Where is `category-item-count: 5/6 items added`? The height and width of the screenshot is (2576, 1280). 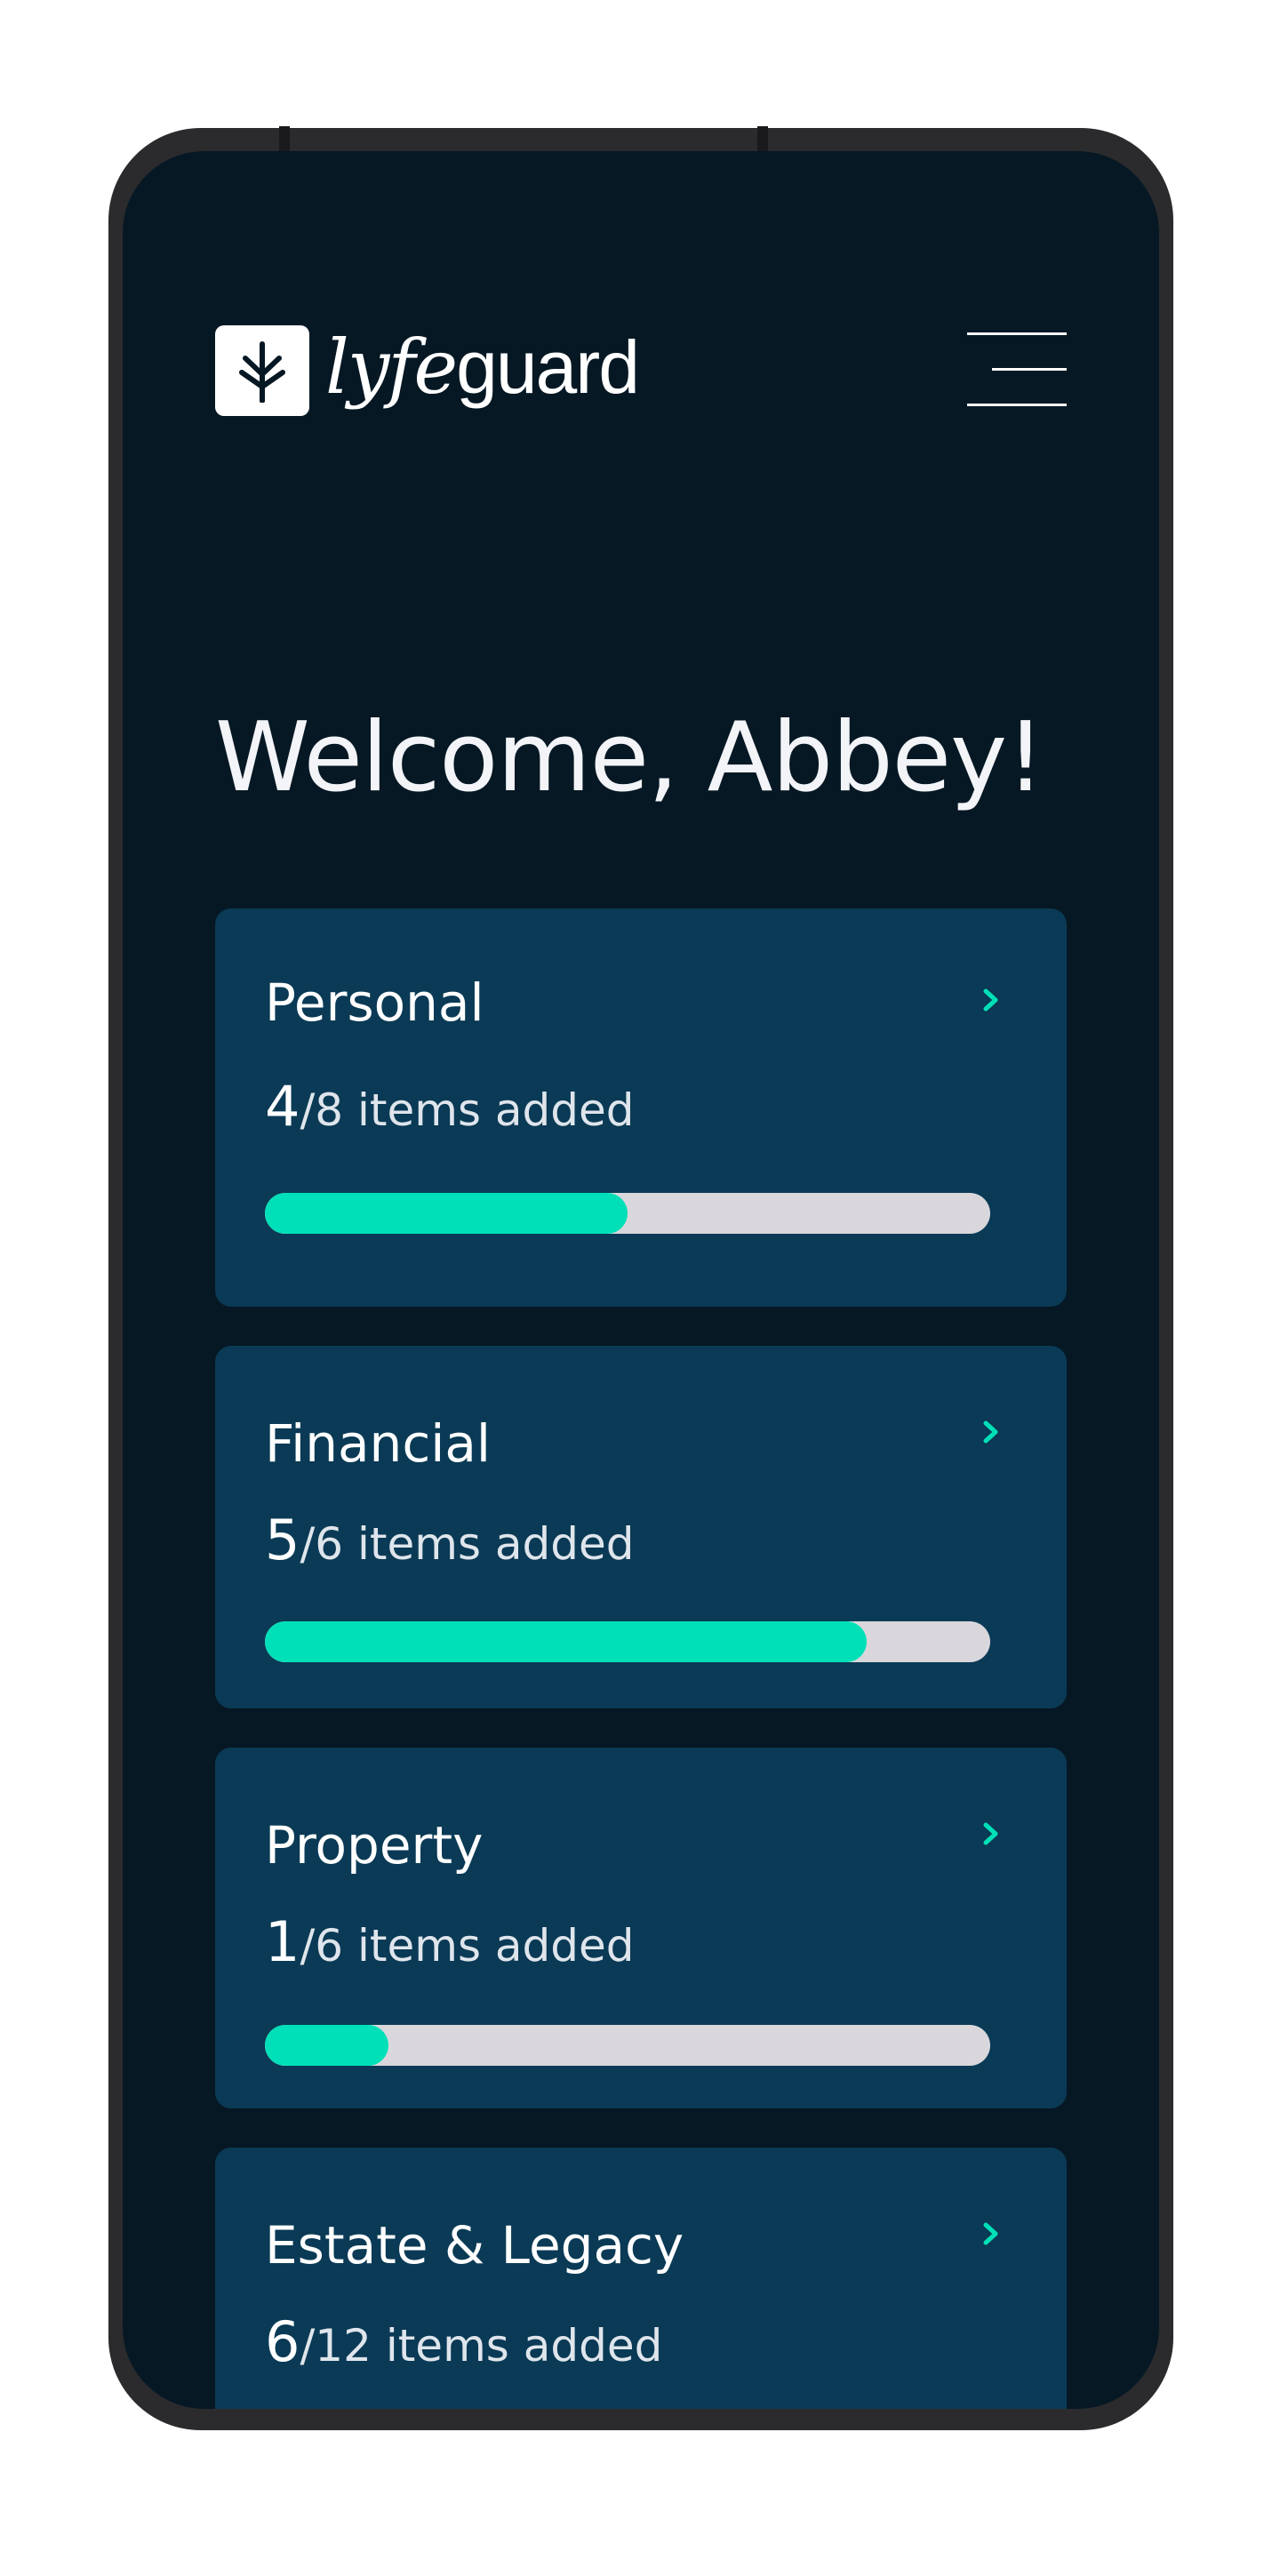
category-item-count: 5/6 items added is located at coordinates (450, 1540).